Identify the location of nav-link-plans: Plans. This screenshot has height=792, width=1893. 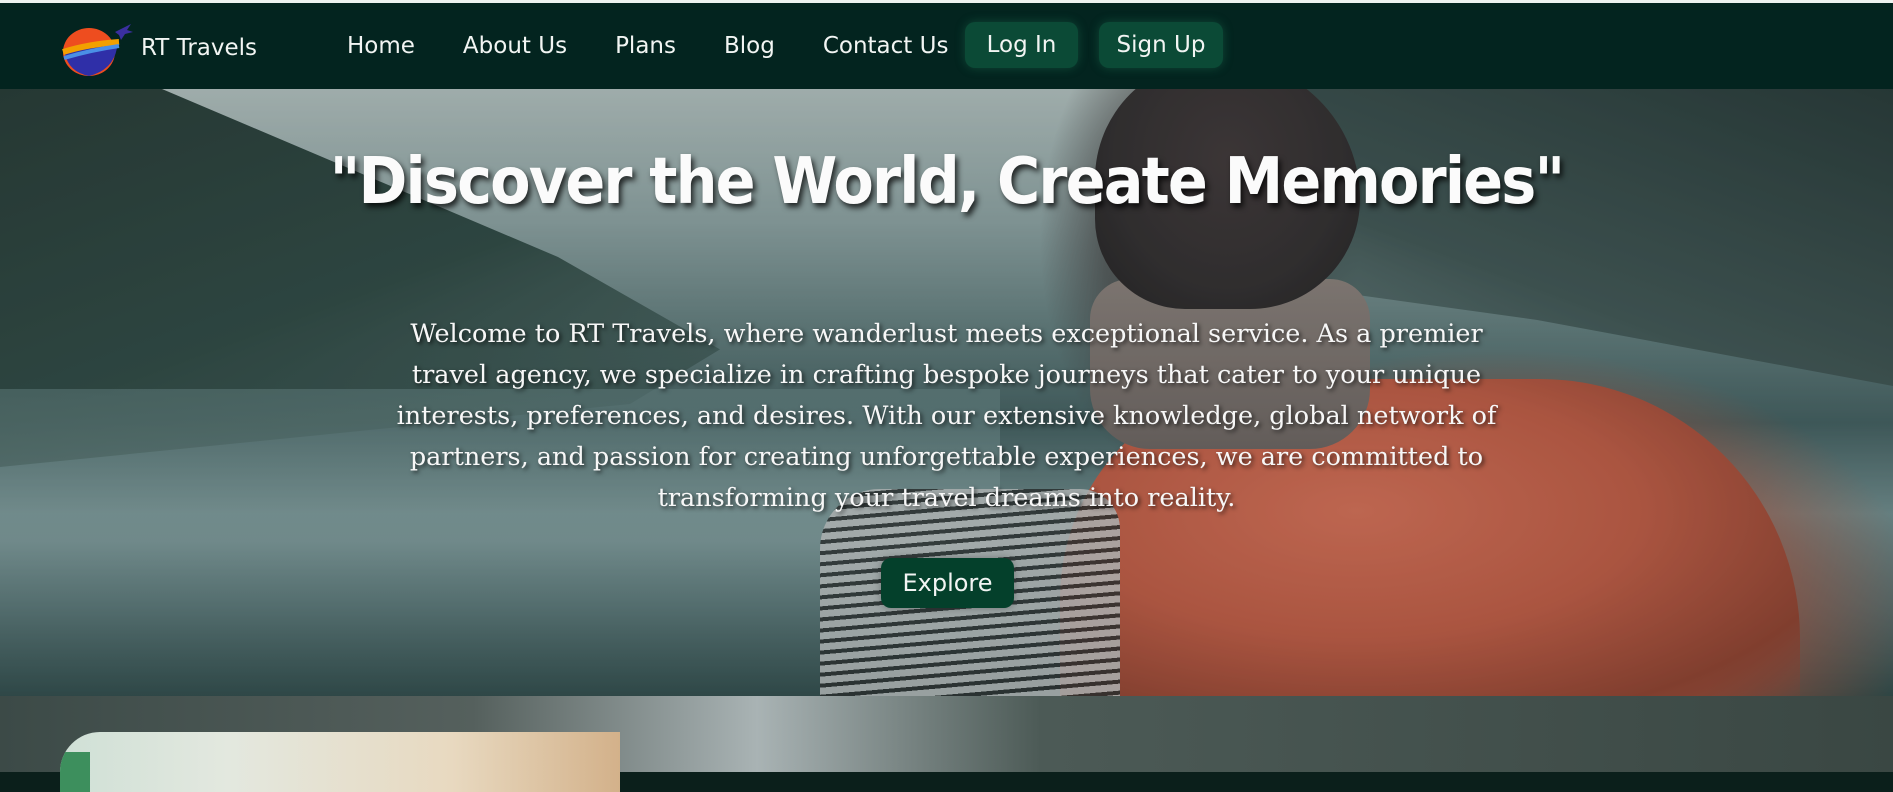
(645, 46).